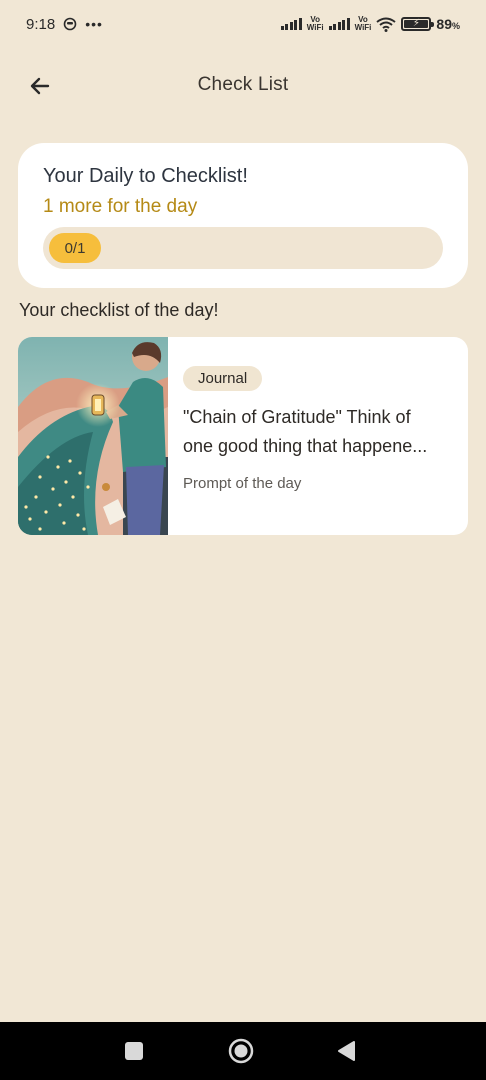 This screenshot has height=1080, width=486. What do you see at coordinates (94, 24) in the screenshot?
I see `more-dots-icon: •••` at bounding box center [94, 24].